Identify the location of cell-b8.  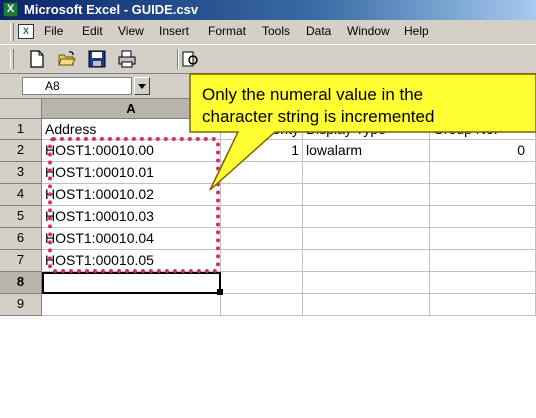
(262, 283).